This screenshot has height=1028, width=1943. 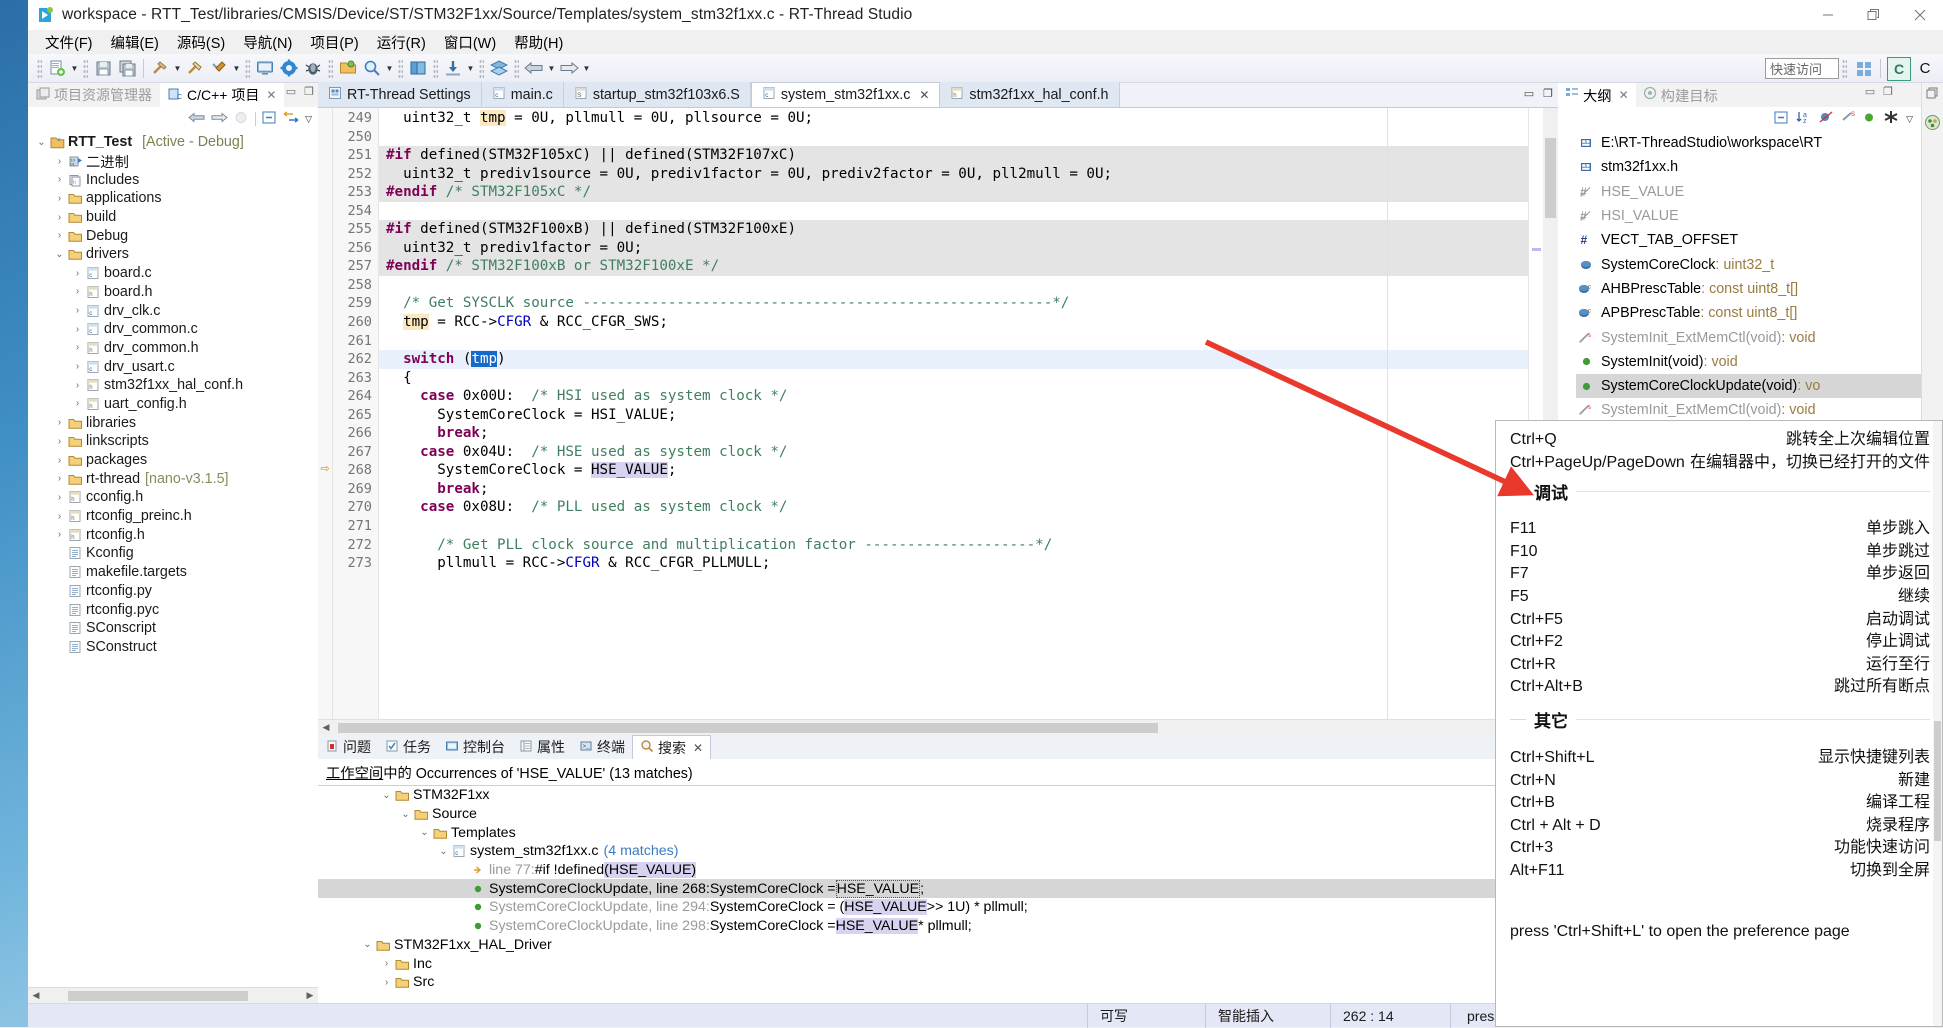 What do you see at coordinates (953, 433) in the screenshot?
I see `code-line: break;` at bounding box center [953, 433].